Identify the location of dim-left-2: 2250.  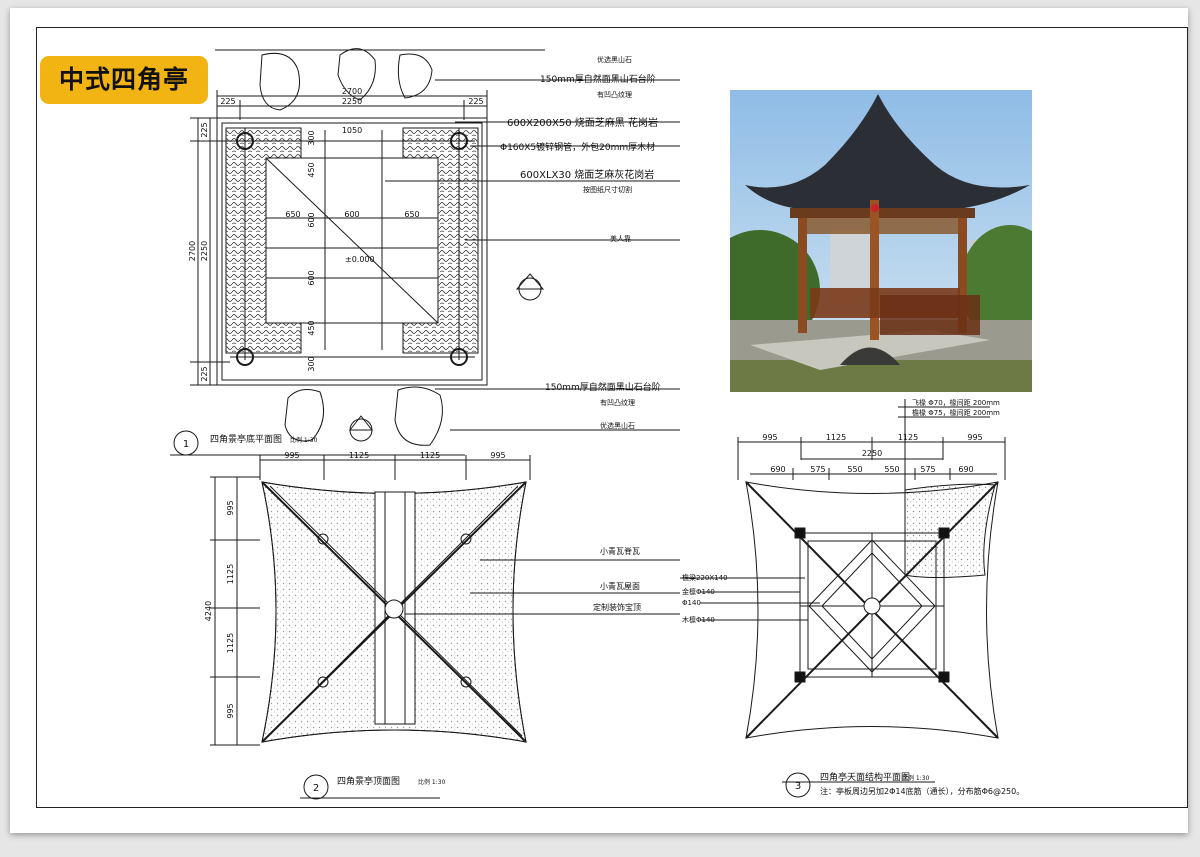
(204, 251).